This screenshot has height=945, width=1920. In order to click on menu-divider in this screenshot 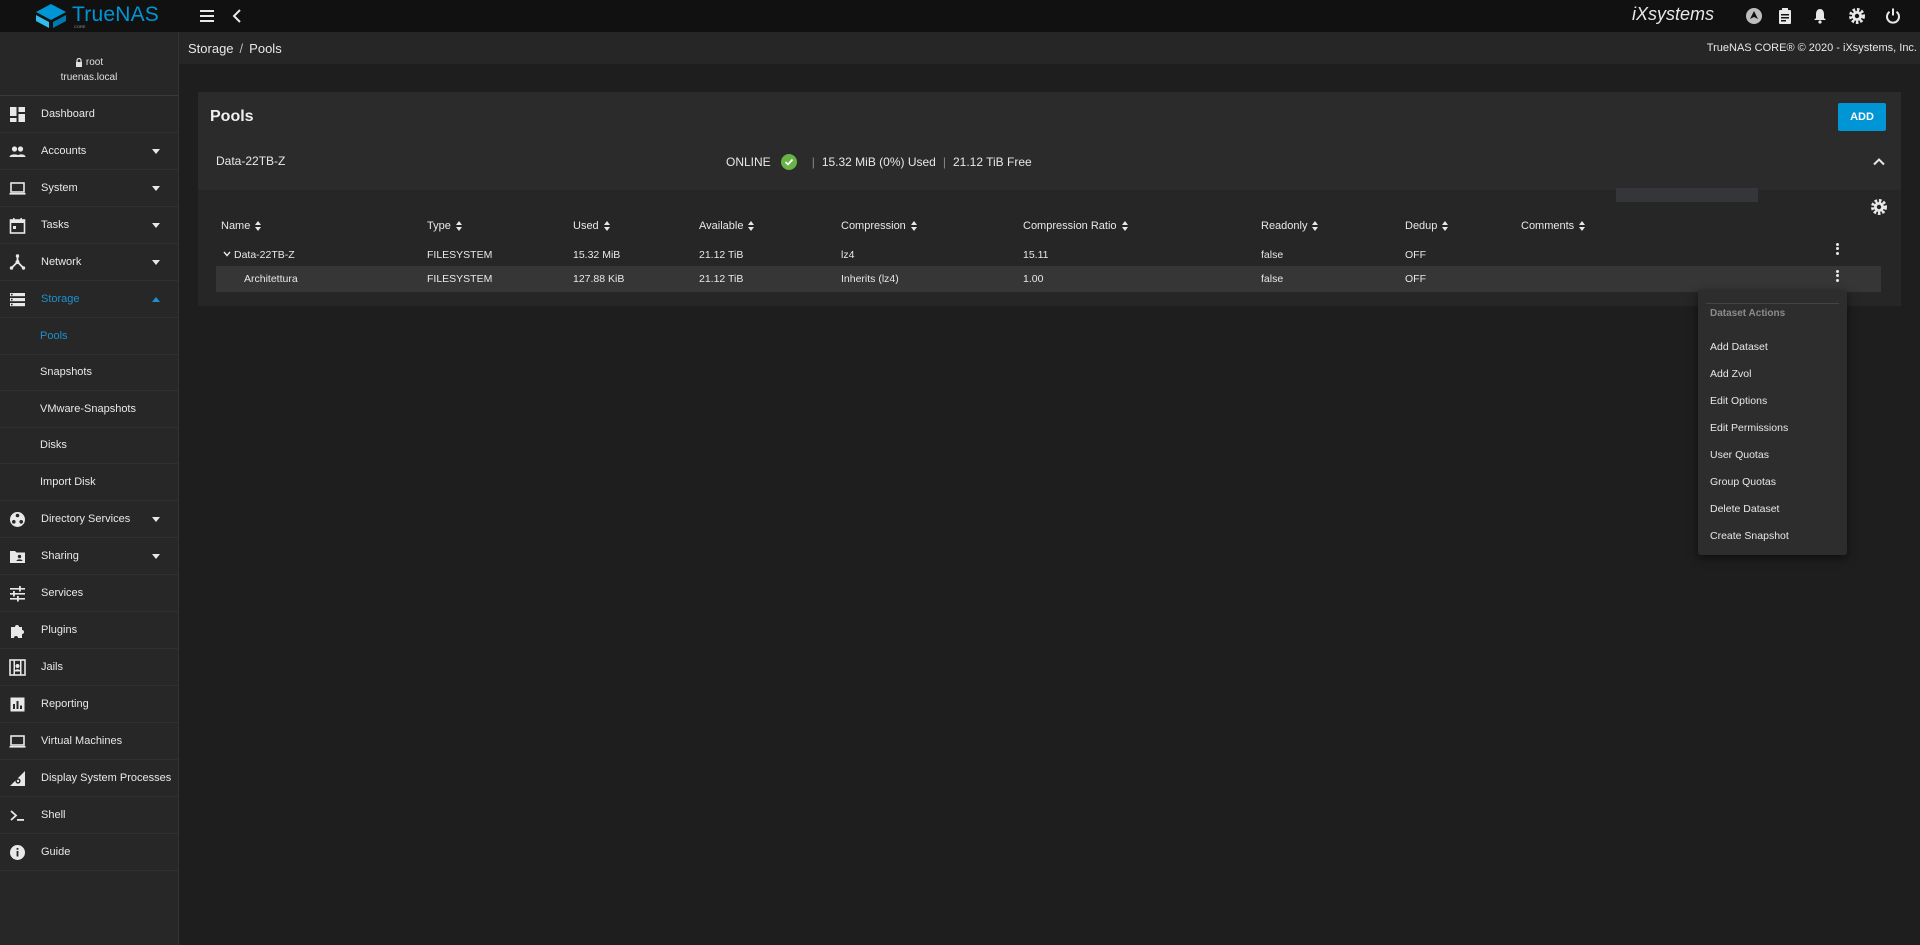, I will do `click(1772, 303)`.